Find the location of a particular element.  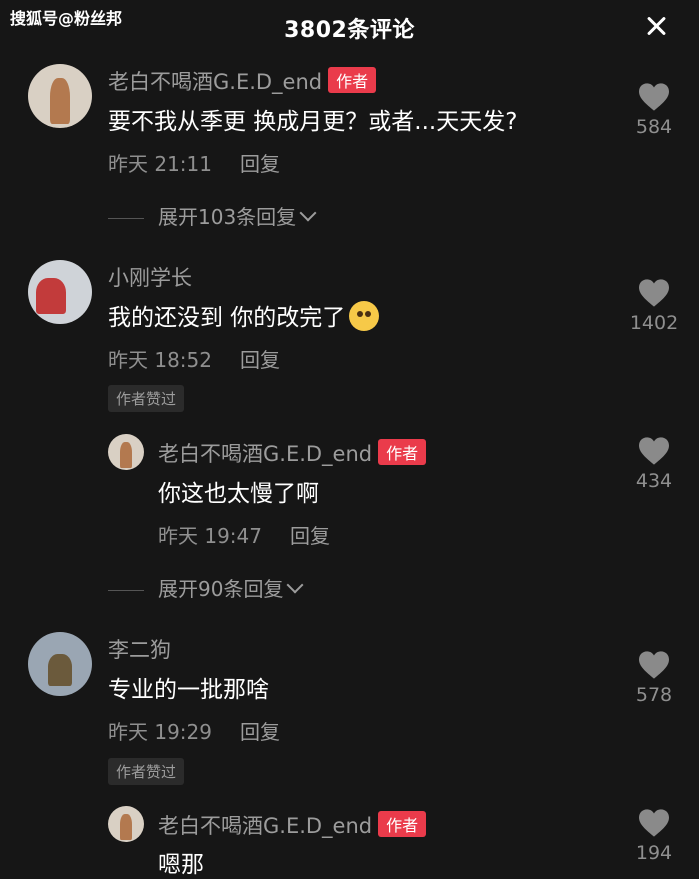

username: 小刚学长 is located at coordinates (150, 277).